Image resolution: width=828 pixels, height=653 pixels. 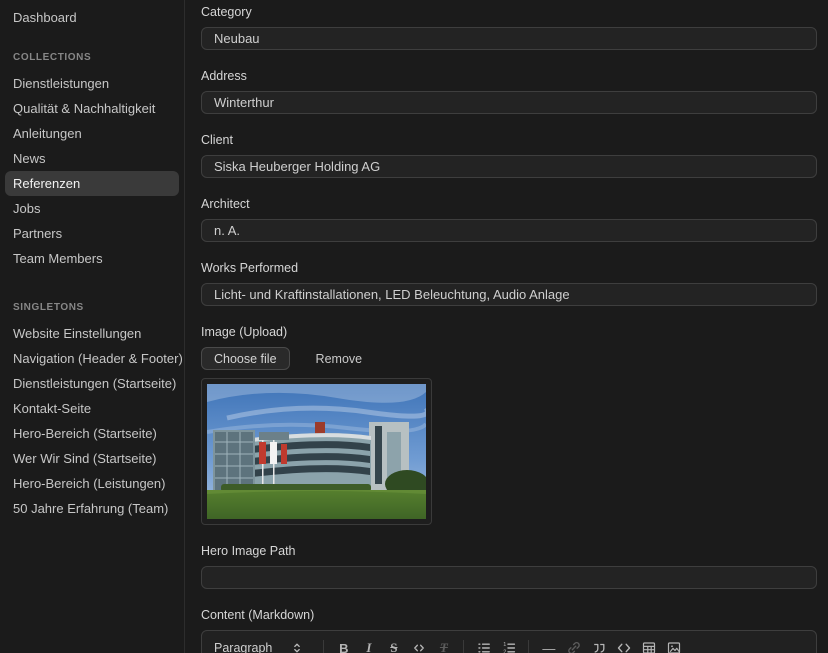 What do you see at coordinates (52, 408) in the screenshot?
I see `sidebar-item-label: Kontakt-Seite` at bounding box center [52, 408].